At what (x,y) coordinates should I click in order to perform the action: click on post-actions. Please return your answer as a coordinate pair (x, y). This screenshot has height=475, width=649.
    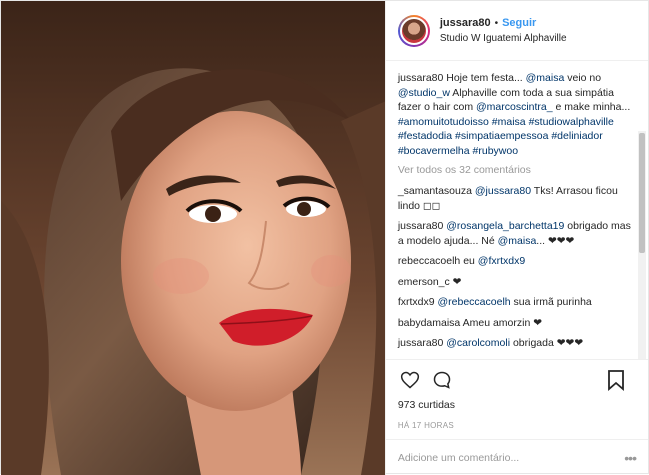
    Looking at the image, I should click on (516, 379).